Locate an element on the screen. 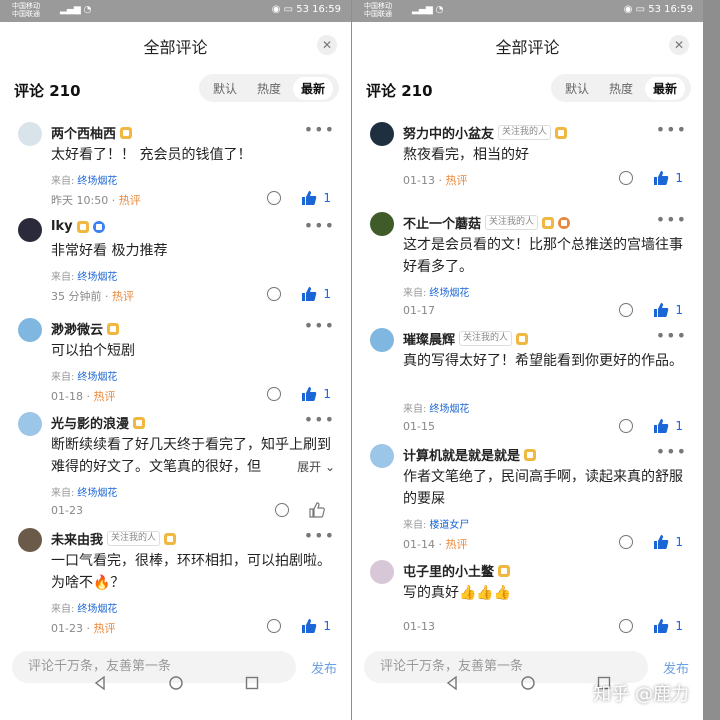 The height and width of the screenshot is (720, 720). comment-meta: 01-14 · 热评 is located at coordinates (435, 544).